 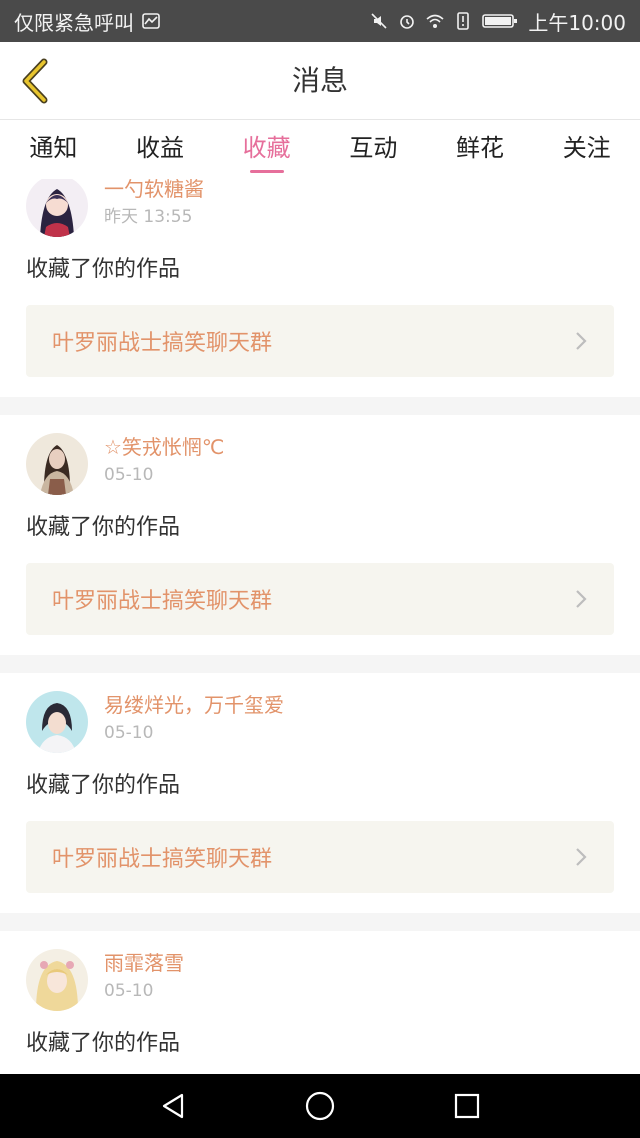 I want to click on list-item: 雨霏落雪 05-10 收藏了你的作品, so click(x=320, y=1002).